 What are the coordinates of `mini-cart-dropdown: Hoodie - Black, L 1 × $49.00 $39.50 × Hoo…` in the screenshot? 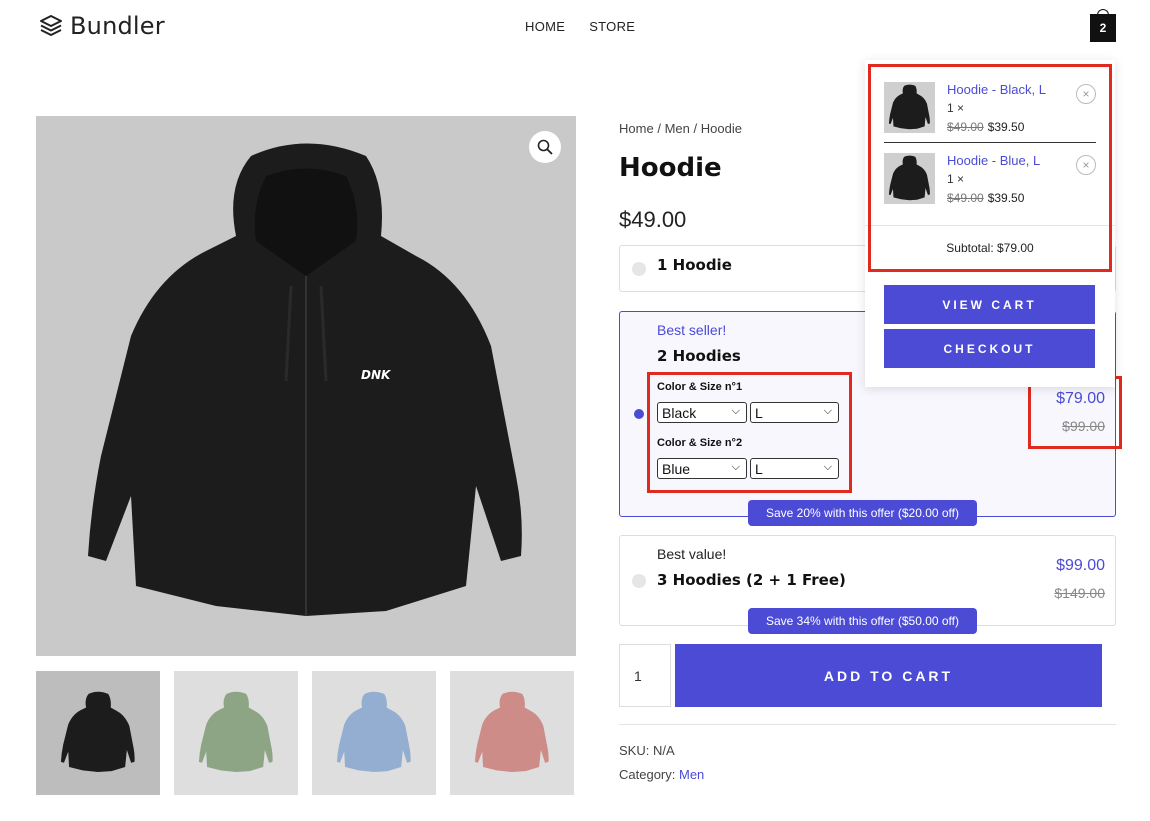 It's located at (990, 223).